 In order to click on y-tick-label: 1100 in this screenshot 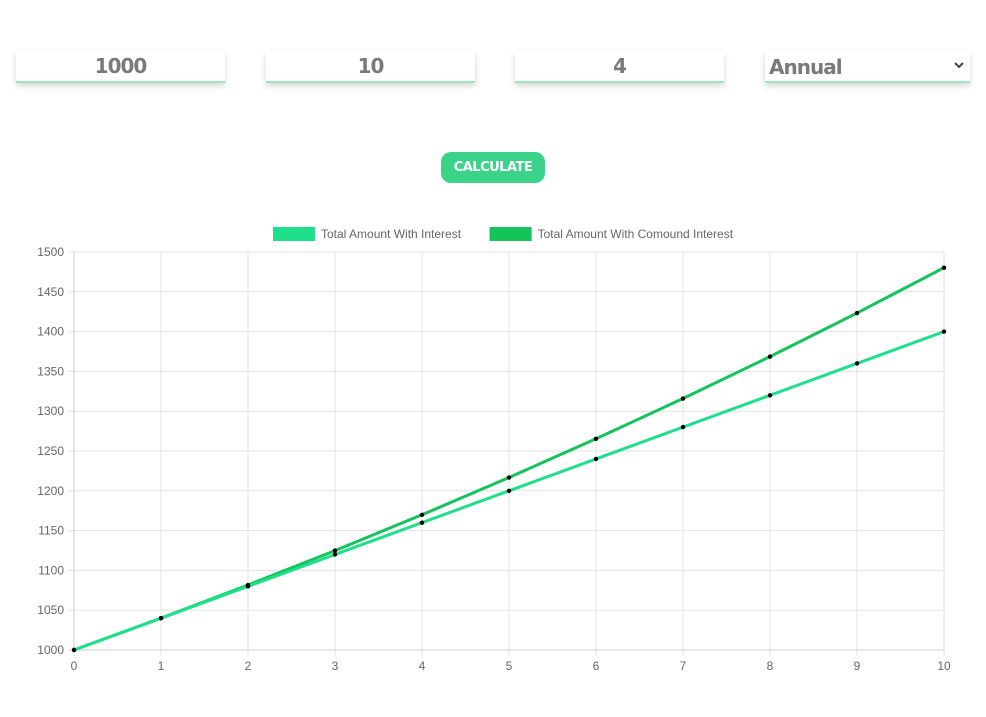, I will do `click(51, 570)`.